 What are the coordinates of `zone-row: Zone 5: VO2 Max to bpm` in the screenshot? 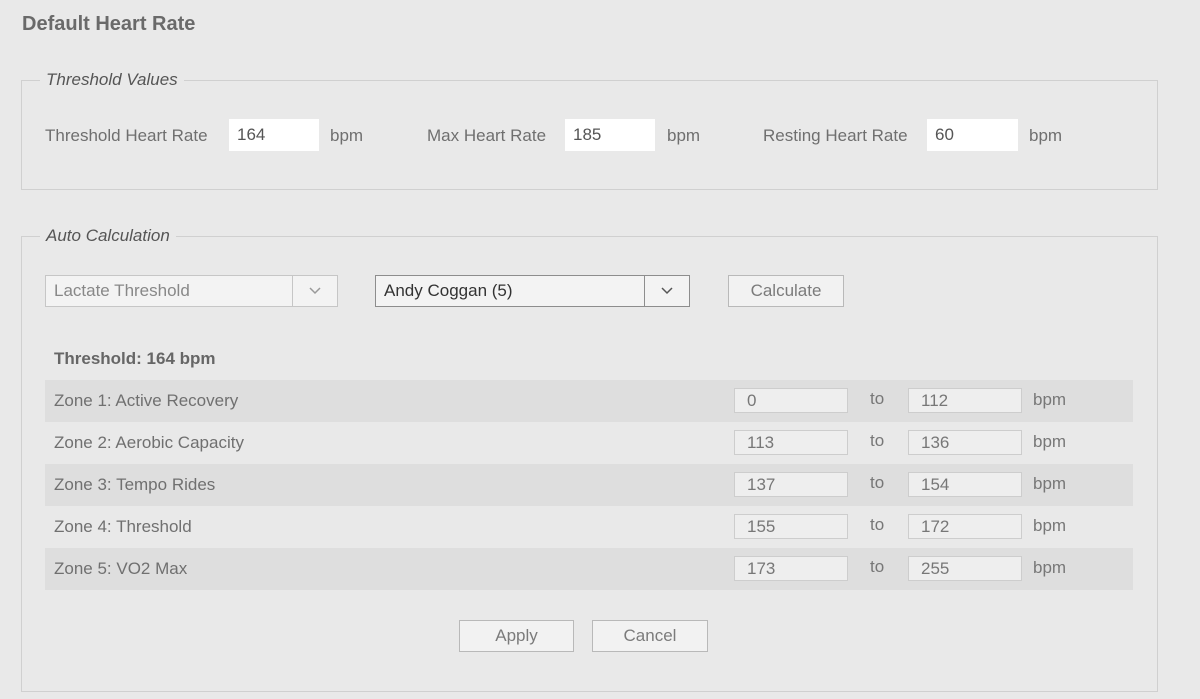 It's located at (589, 569).